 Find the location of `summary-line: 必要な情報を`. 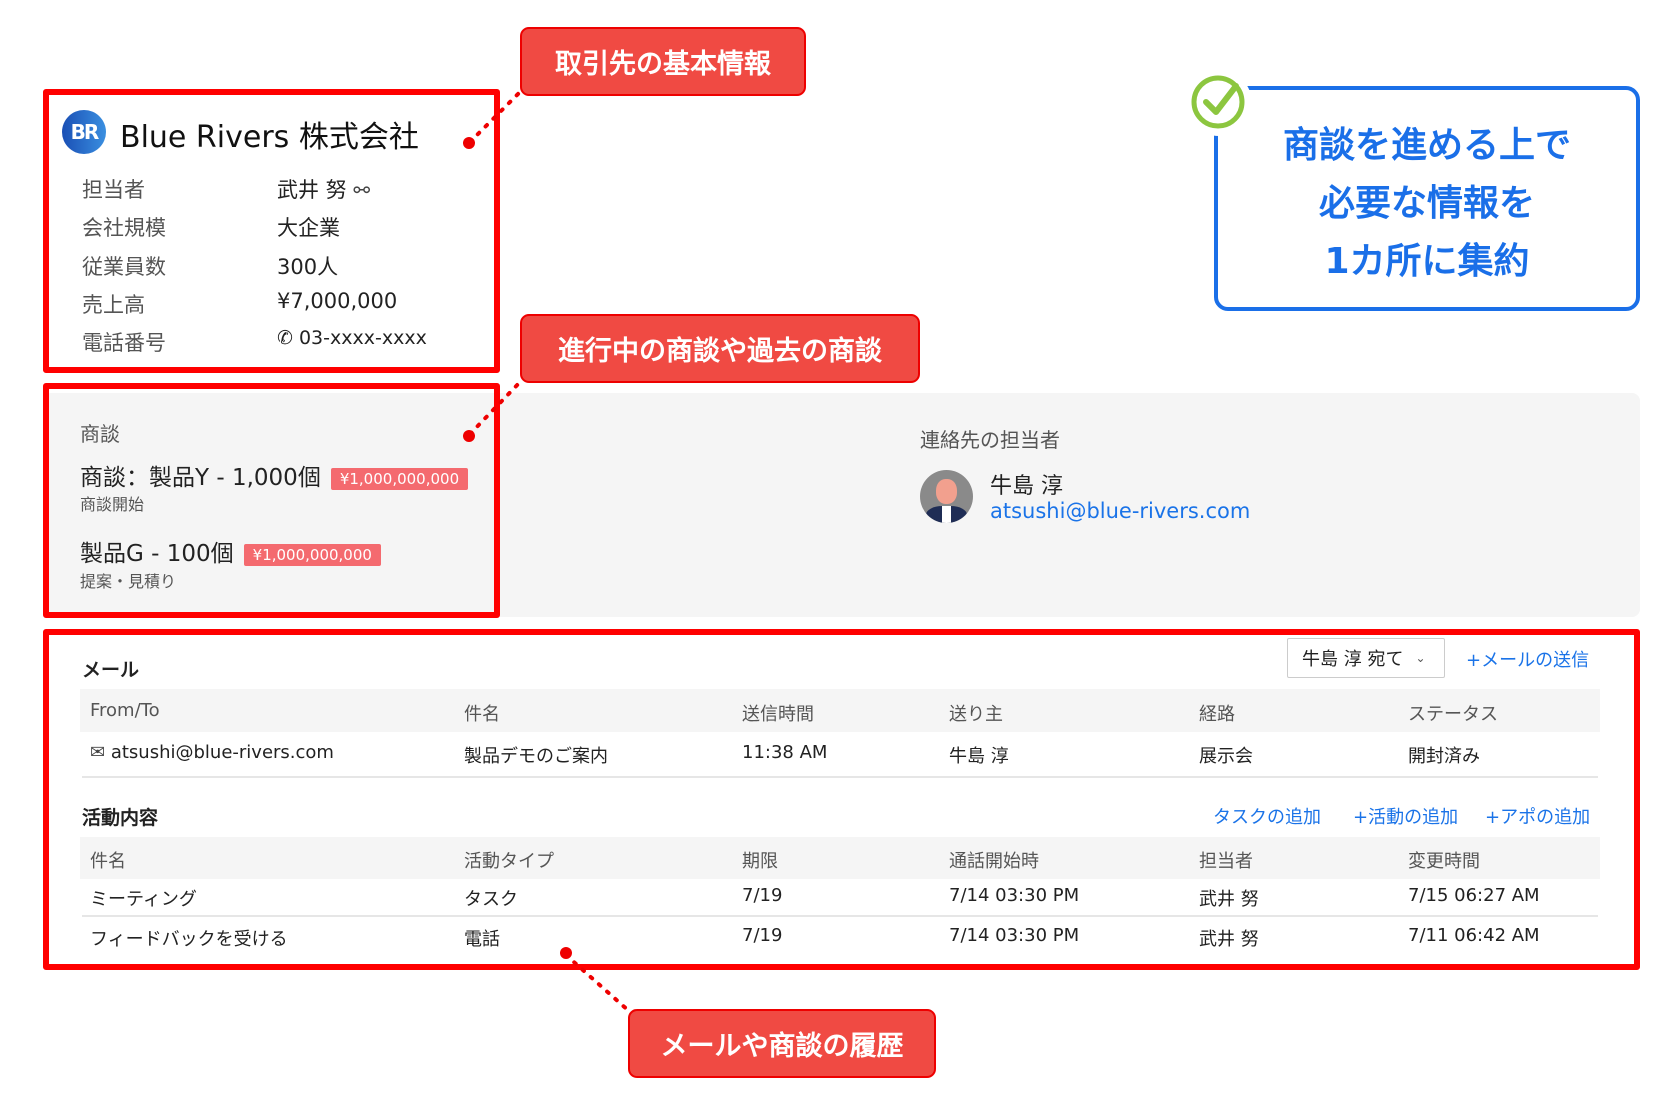

summary-line: 必要な情報を is located at coordinates (1426, 203).